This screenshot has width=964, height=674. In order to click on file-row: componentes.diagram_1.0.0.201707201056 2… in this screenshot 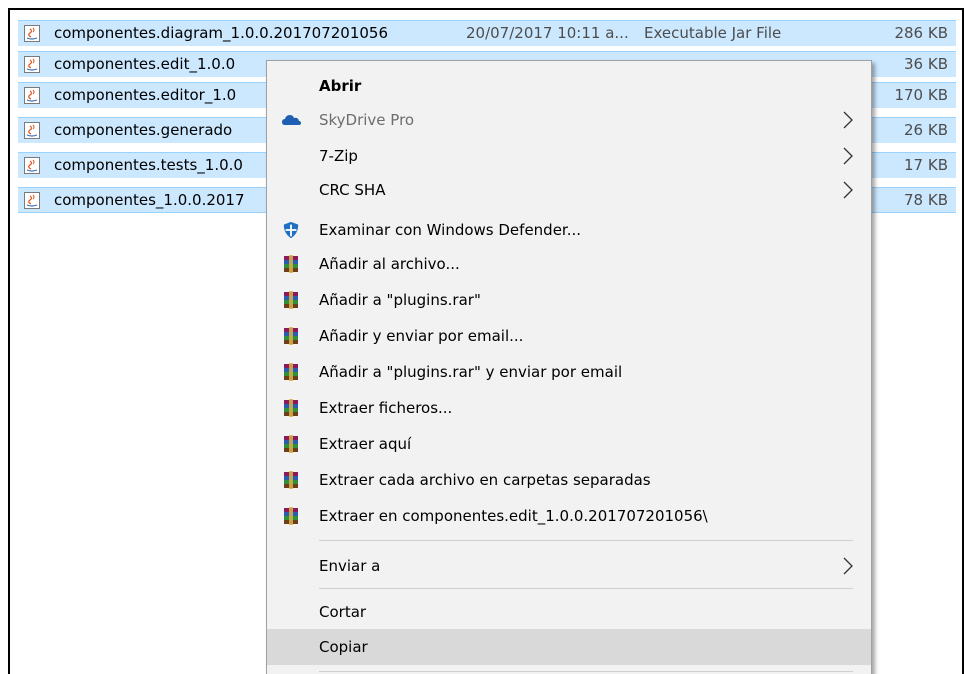, I will do `click(487, 33)`.